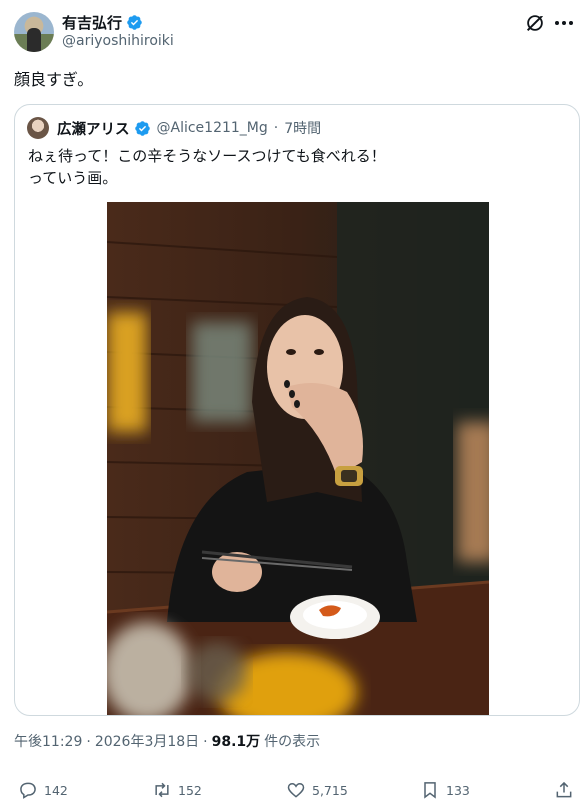 The width and height of the screenshot is (587, 807). I want to click on quoted-text-line: っていう画。, so click(73, 178).